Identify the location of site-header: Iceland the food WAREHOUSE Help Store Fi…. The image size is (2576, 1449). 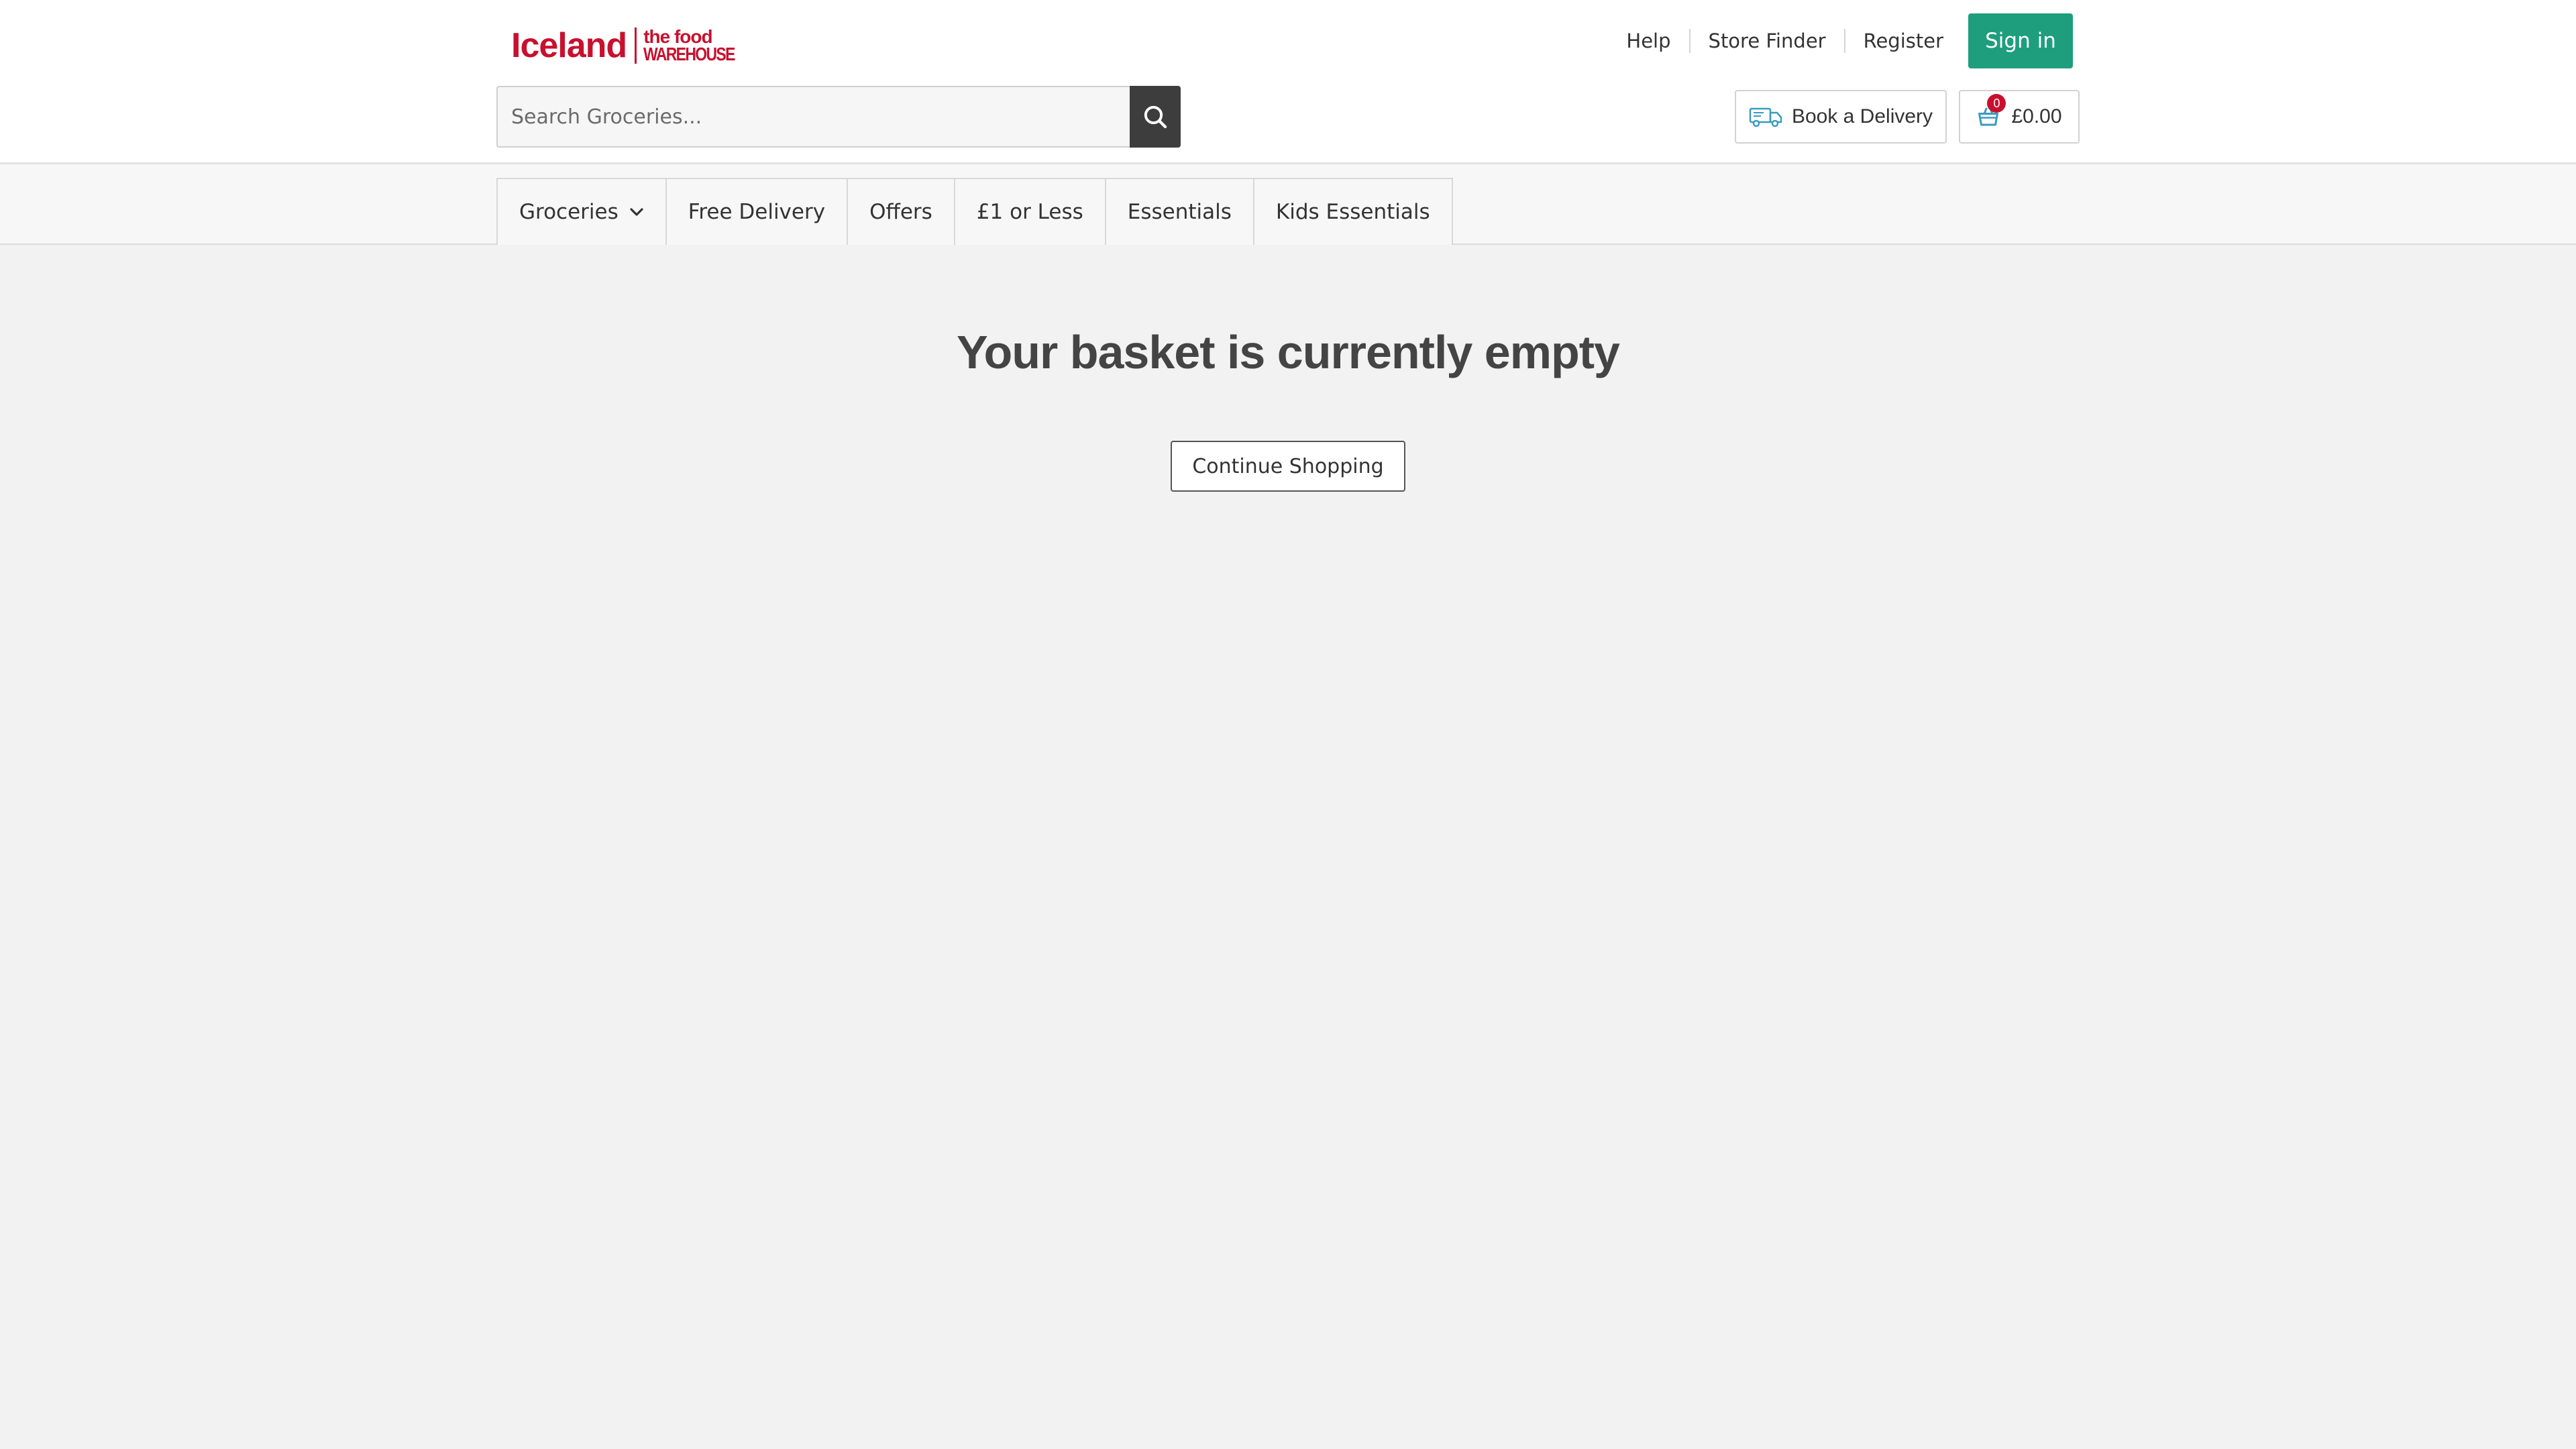
(1288, 82).